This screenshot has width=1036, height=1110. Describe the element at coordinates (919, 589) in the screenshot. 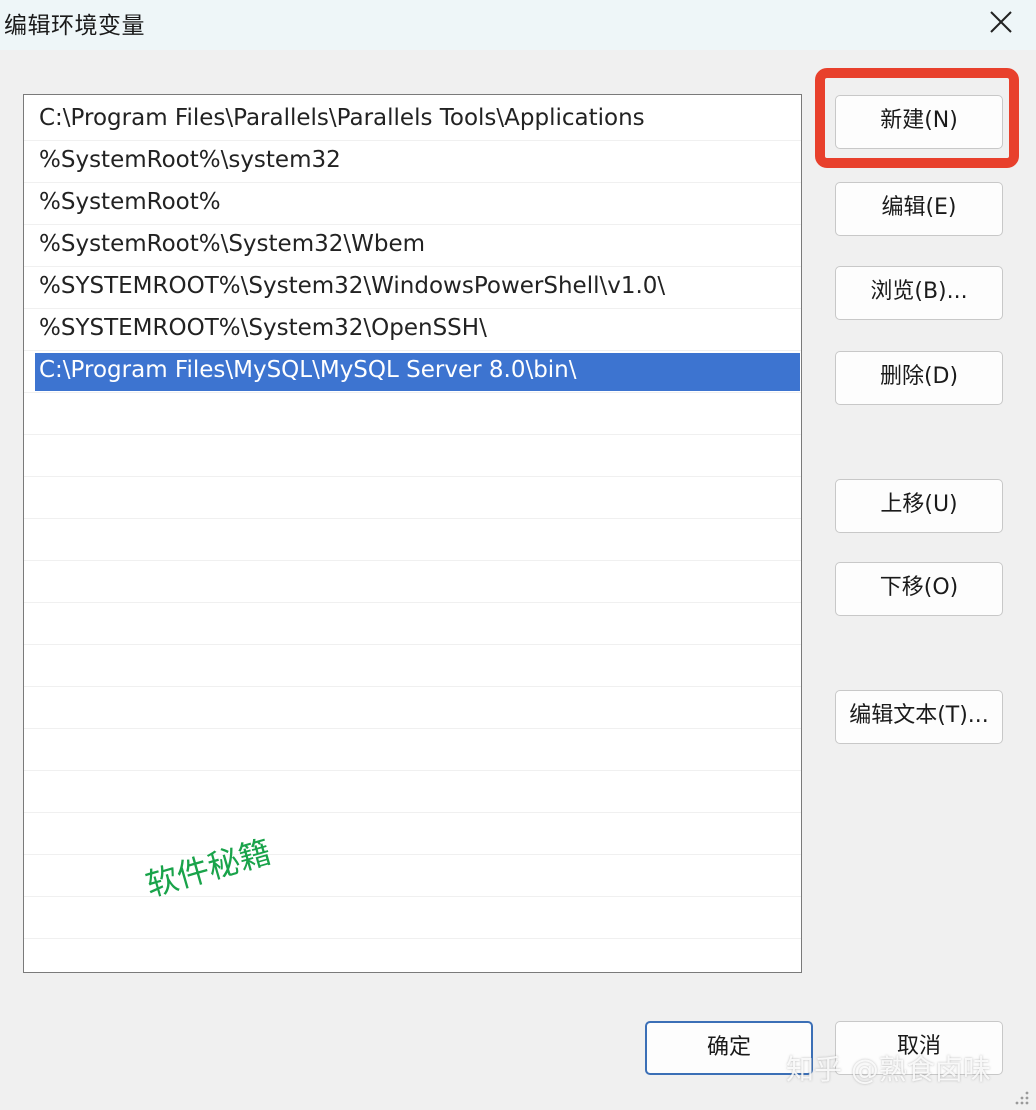

I see `move-down-button: 下移(O)` at that location.